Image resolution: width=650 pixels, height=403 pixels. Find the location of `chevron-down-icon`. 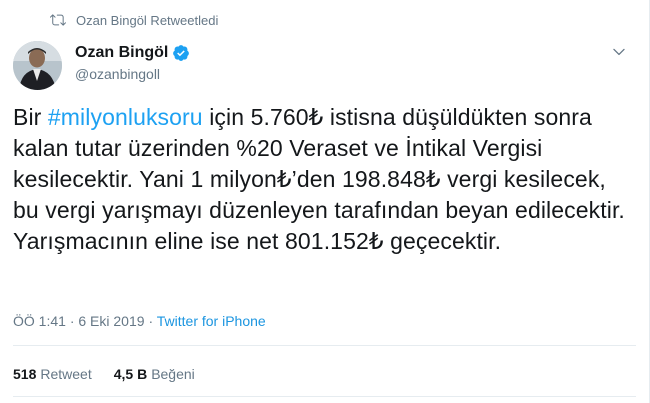

chevron-down-icon is located at coordinates (619, 52).